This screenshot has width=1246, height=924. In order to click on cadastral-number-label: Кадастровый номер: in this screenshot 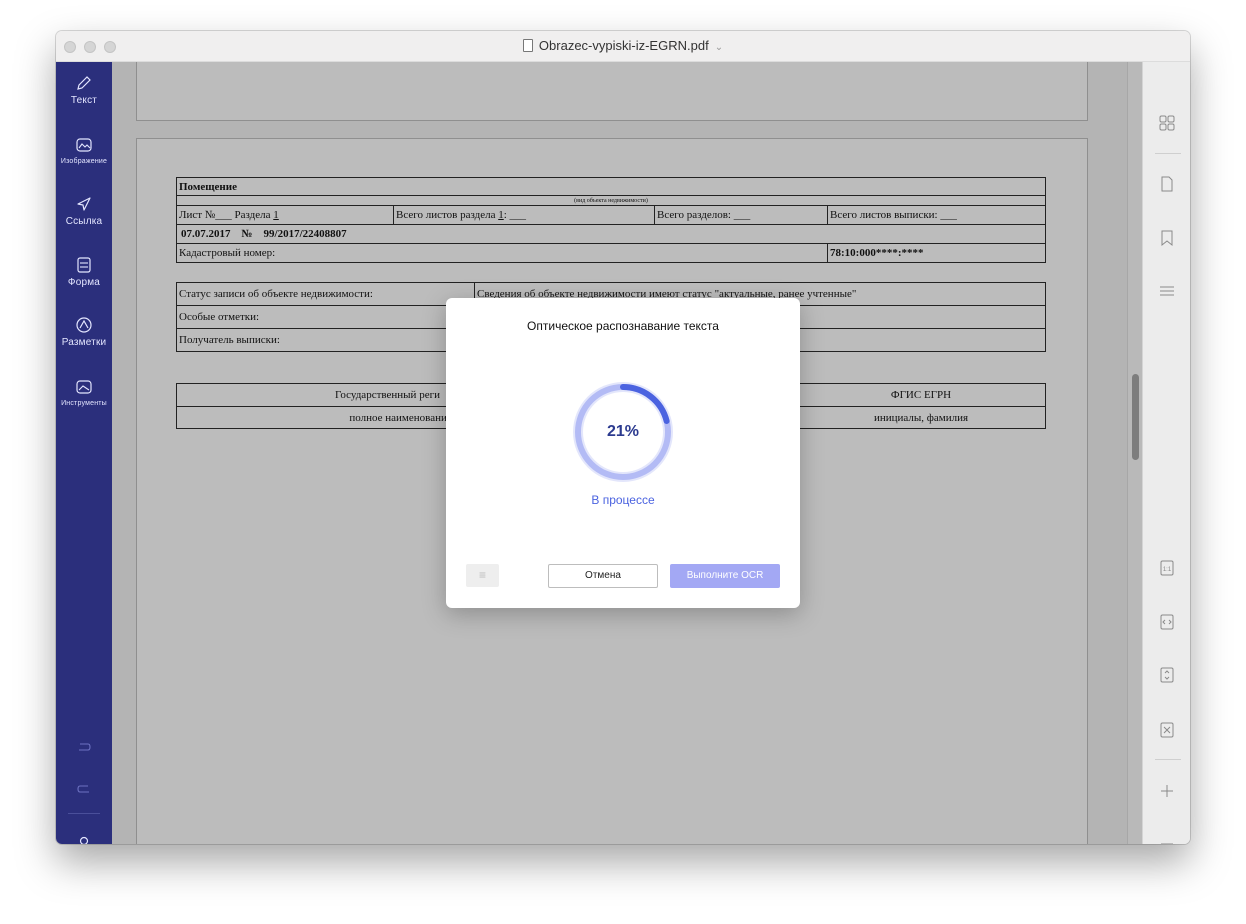, I will do `click(502, 253)`.